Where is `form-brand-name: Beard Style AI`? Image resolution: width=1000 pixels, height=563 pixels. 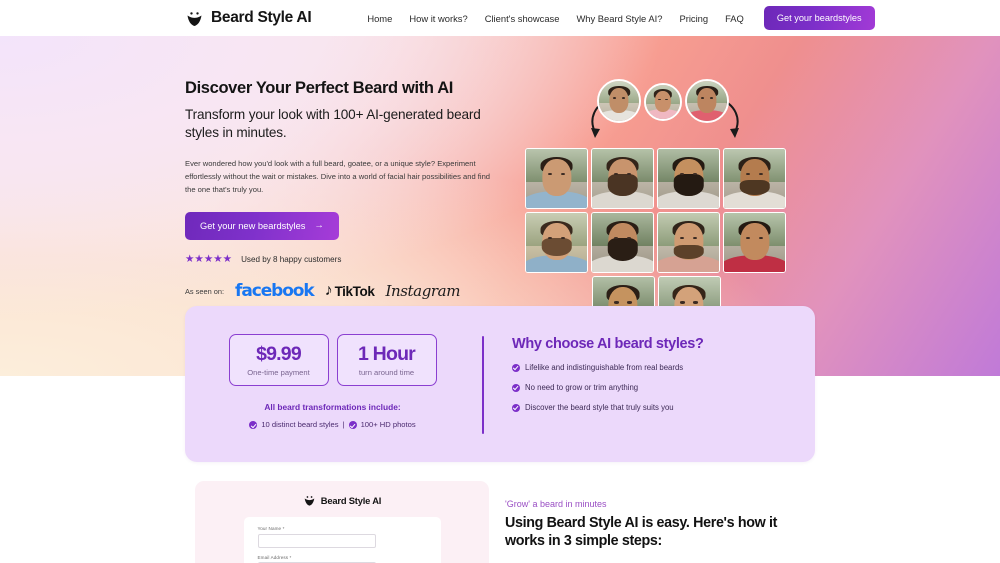 form-brand-name: Beard Style AI is located at coordinates (351, 500).